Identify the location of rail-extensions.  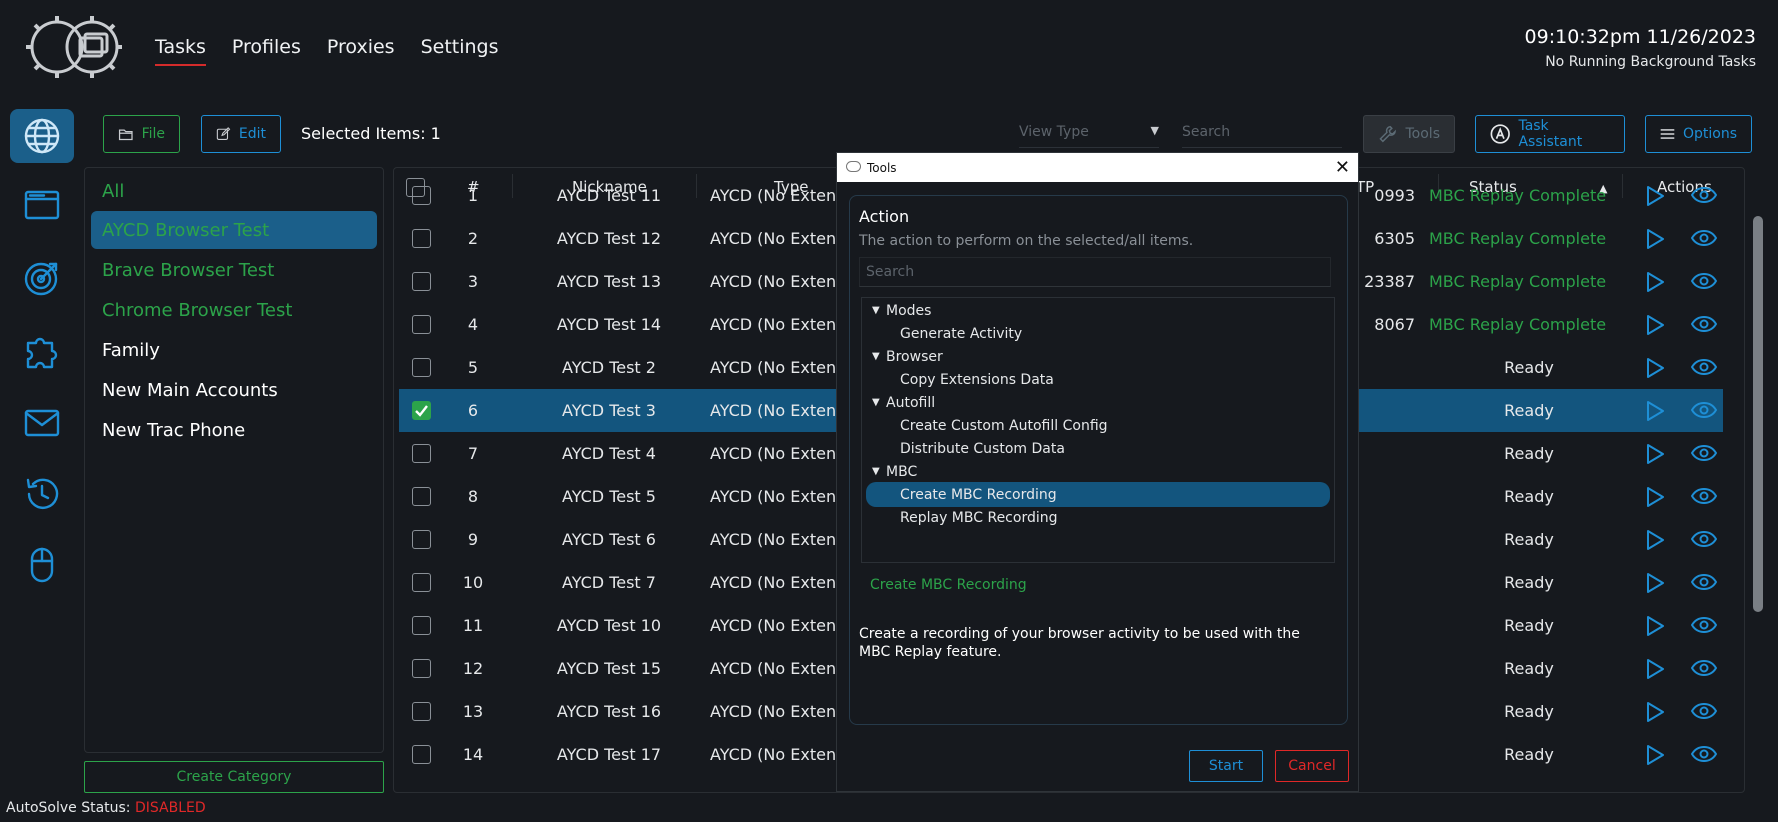
(42, 351).